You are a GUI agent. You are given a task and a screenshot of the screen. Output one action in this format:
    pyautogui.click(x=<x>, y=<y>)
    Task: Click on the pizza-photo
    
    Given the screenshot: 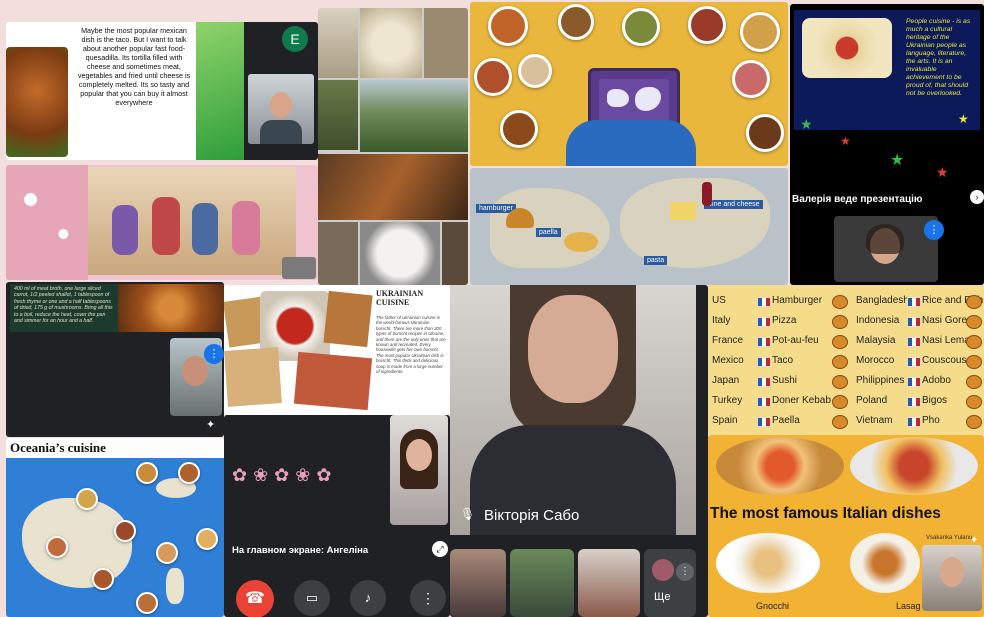 What is the action you would take?
    pyautogui.click(x=780, y=466)
    